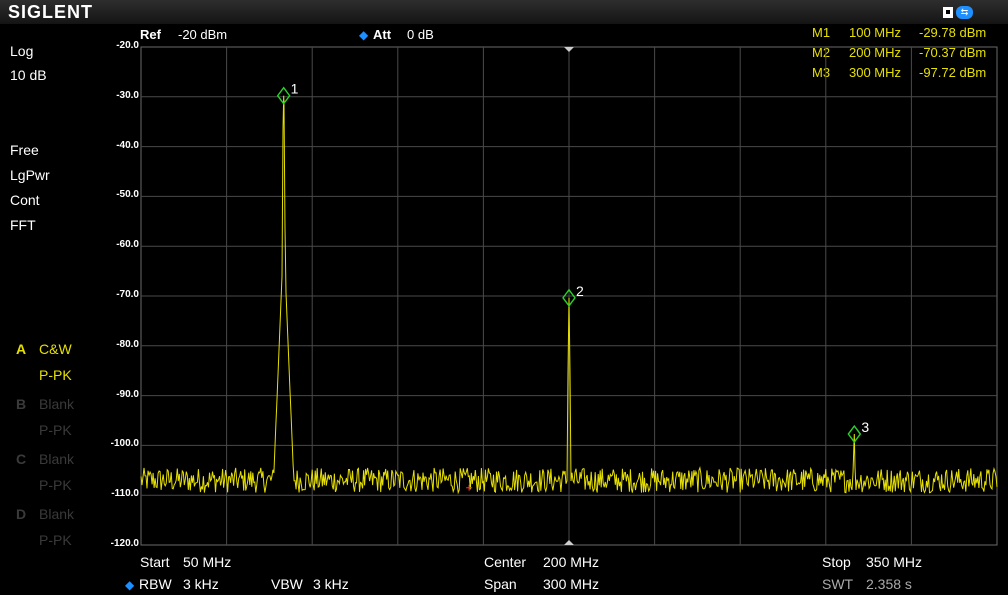  What do you see at coordinates (155, 562) in the screenshot?
I see `start-label: Start` at bounding box center [155, 562].